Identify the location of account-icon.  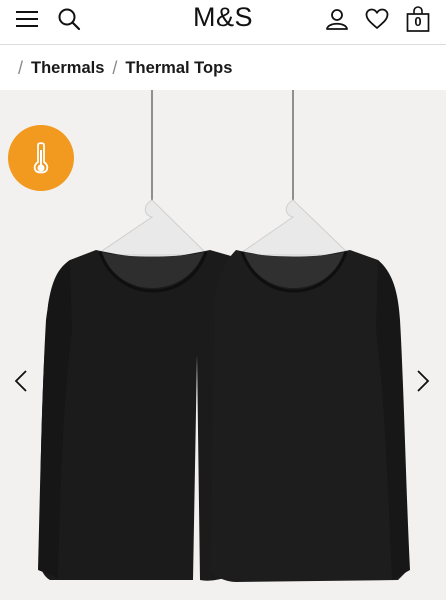
(337, 19).